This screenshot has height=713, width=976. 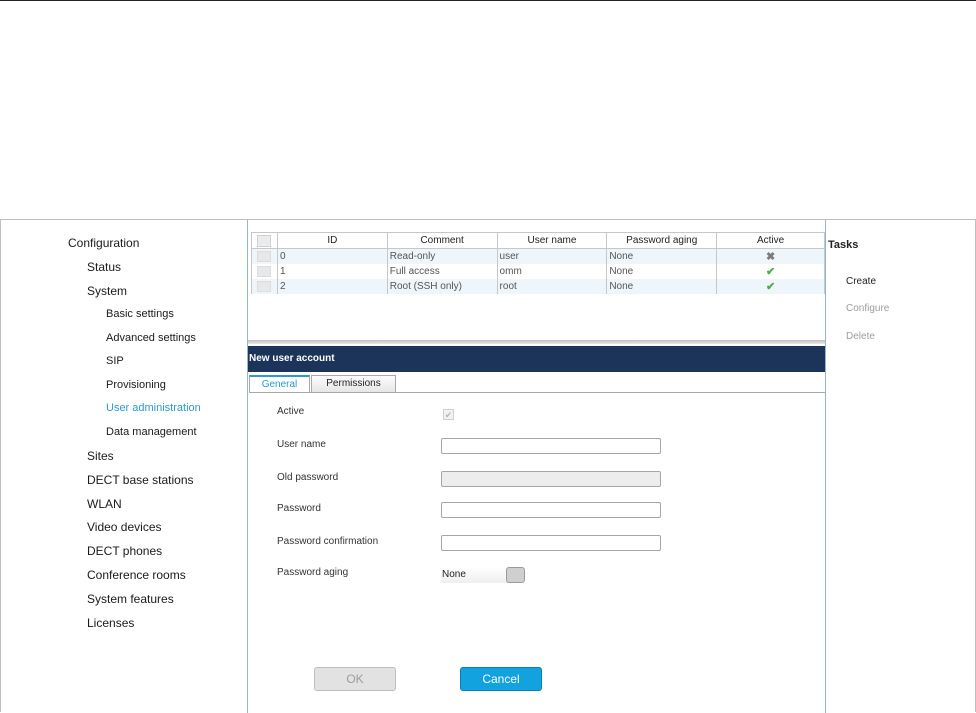 I want to click on password-input, so click(x=551, y=510).